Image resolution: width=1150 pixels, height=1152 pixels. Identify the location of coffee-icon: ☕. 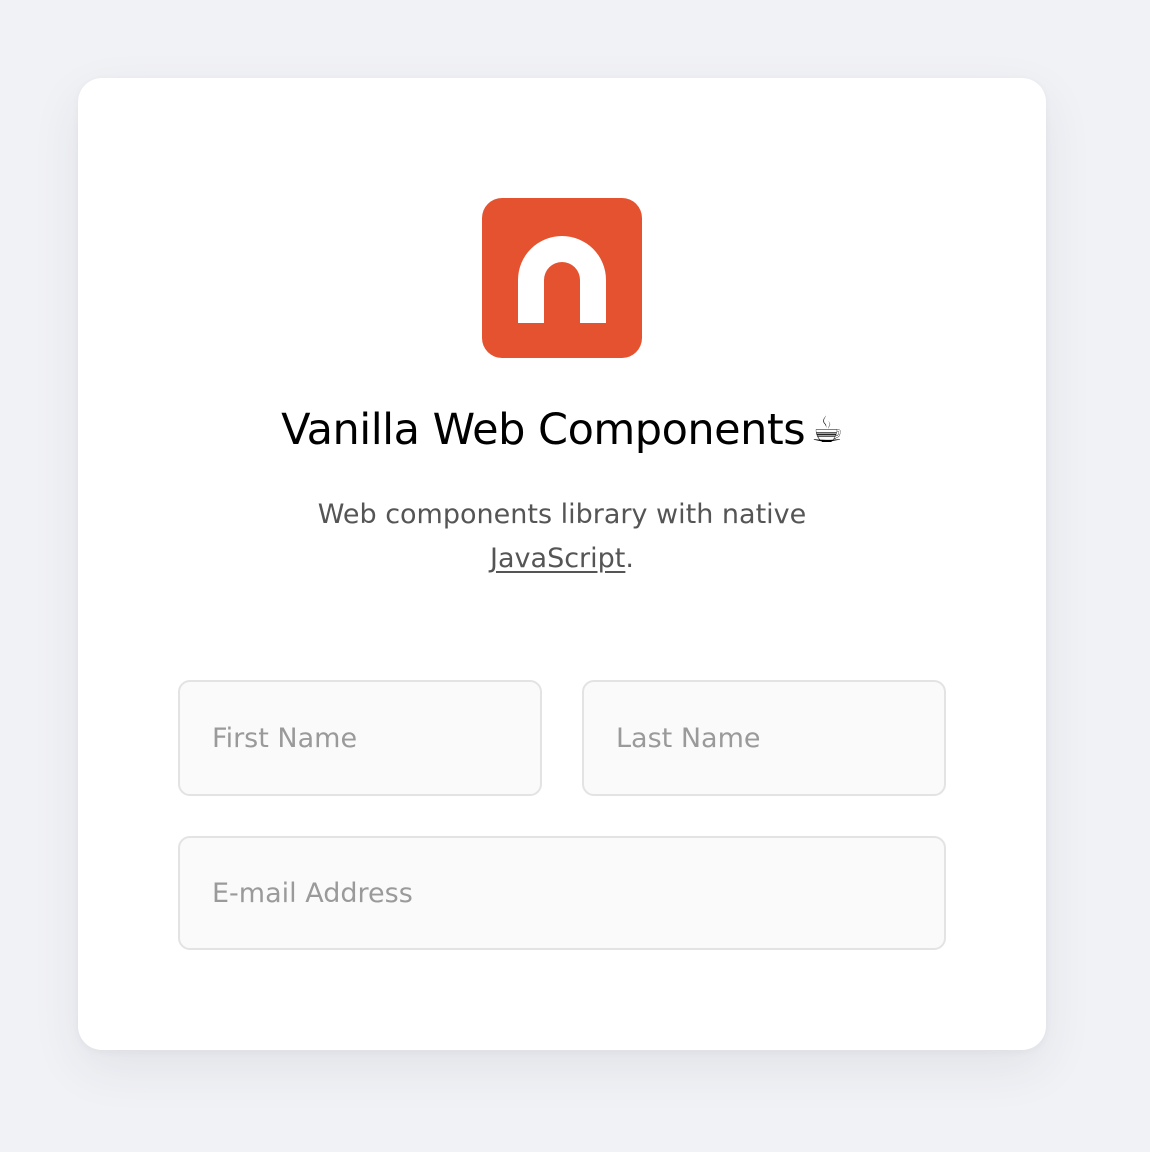
(827, 430).